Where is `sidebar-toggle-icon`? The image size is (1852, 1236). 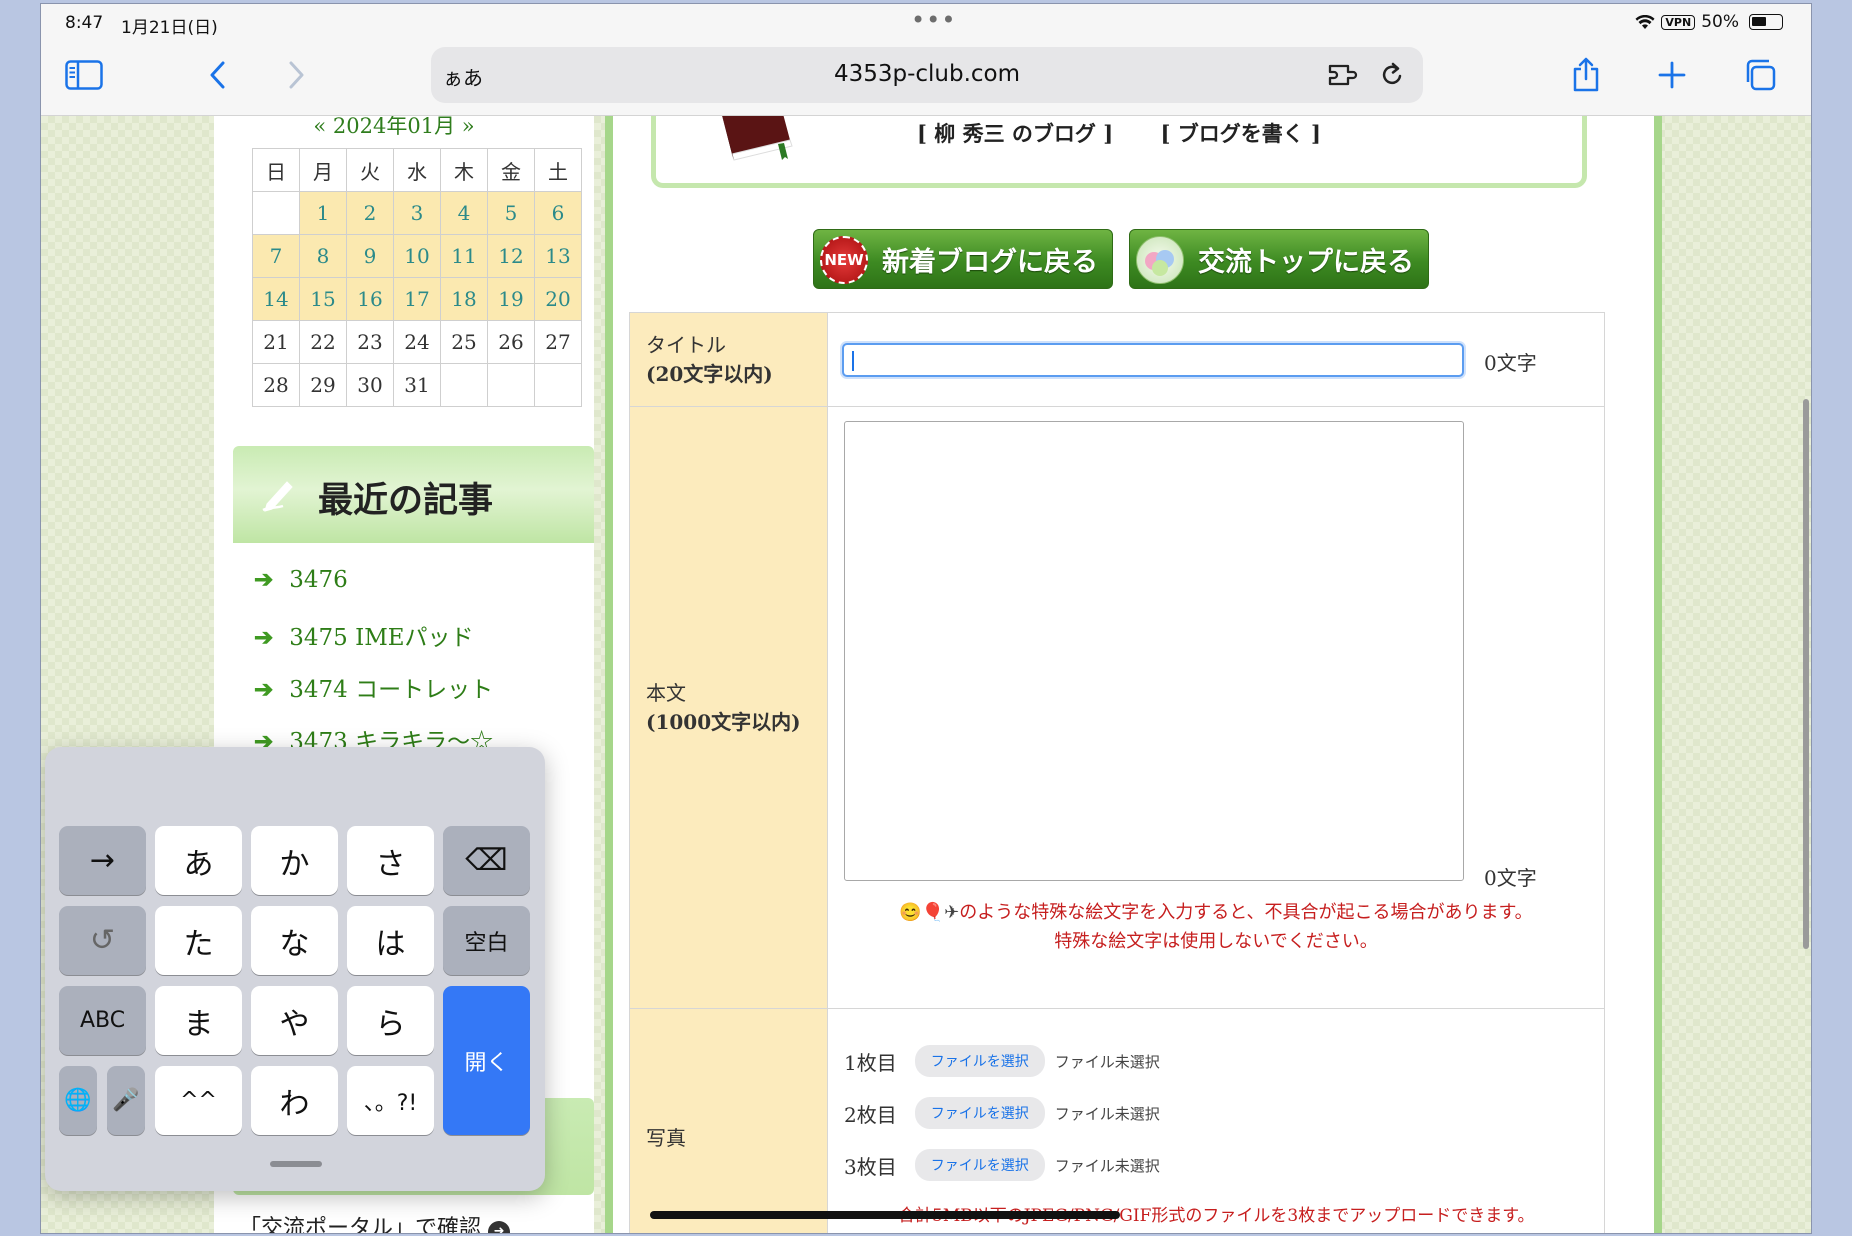
sidebar-toggle-icon is located at coordinates (84, 75).